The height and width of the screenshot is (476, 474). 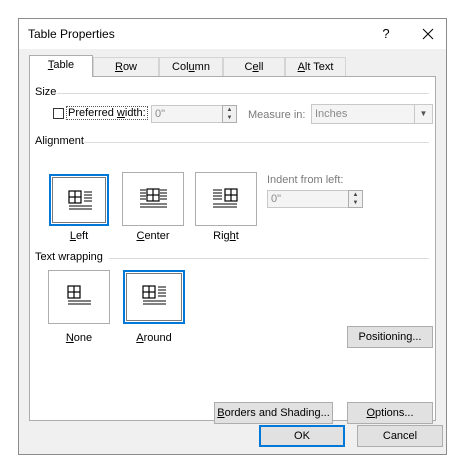 What do you see at coordinates (59, 141) in the screenshot?
I see `alignment-heading: Alignment` at bounding box center [59, 141].